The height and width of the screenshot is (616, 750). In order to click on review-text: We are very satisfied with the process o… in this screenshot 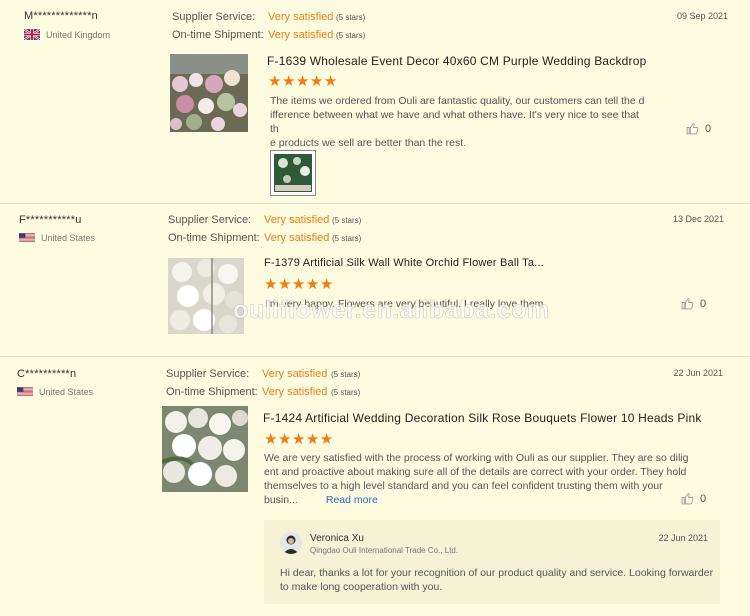, I will do `click(479, 479)`.